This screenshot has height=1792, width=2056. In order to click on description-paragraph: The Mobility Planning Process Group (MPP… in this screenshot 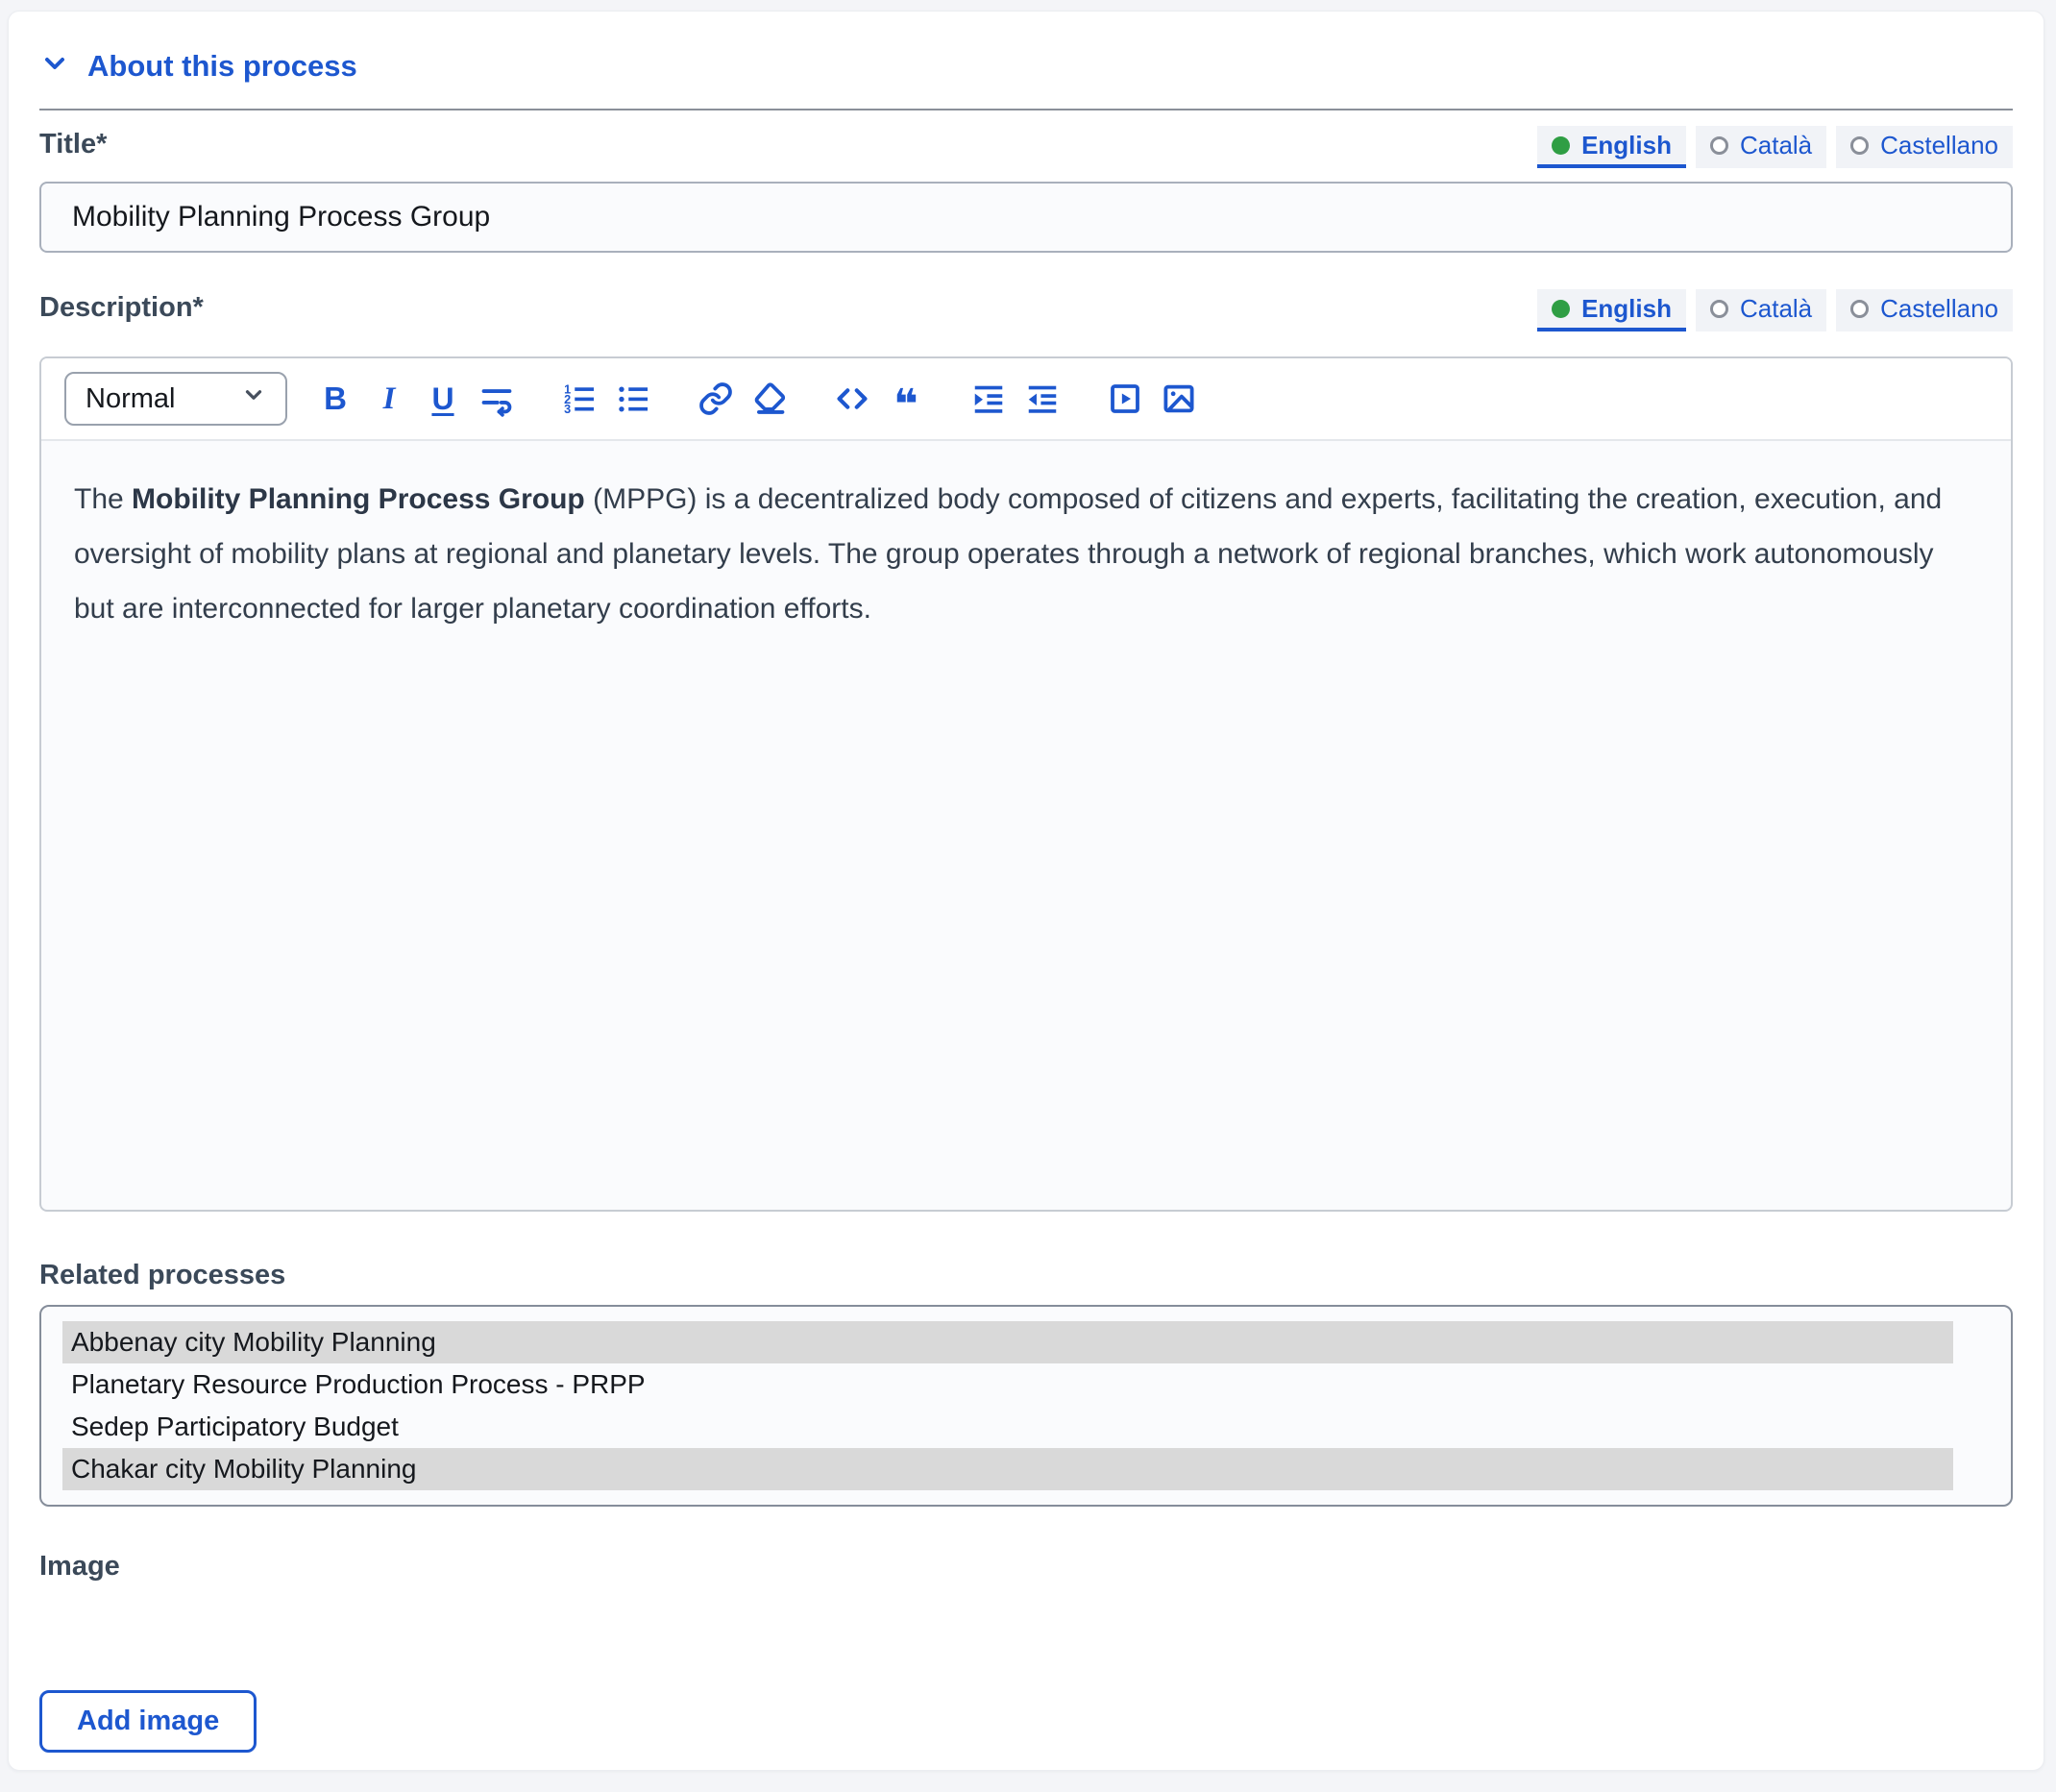, I will do `click(1009, 554)`.